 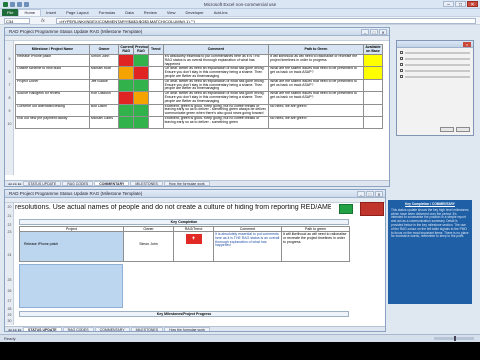 What do you see at coordinates (216, 49) in the screenshot?
I see `column-header-comment: Comment` at bounding box center [216, 49].